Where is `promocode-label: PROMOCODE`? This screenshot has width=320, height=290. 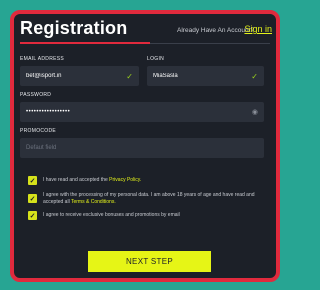
promocode-label: PROMOCODE is located at coordinates (38, 131).